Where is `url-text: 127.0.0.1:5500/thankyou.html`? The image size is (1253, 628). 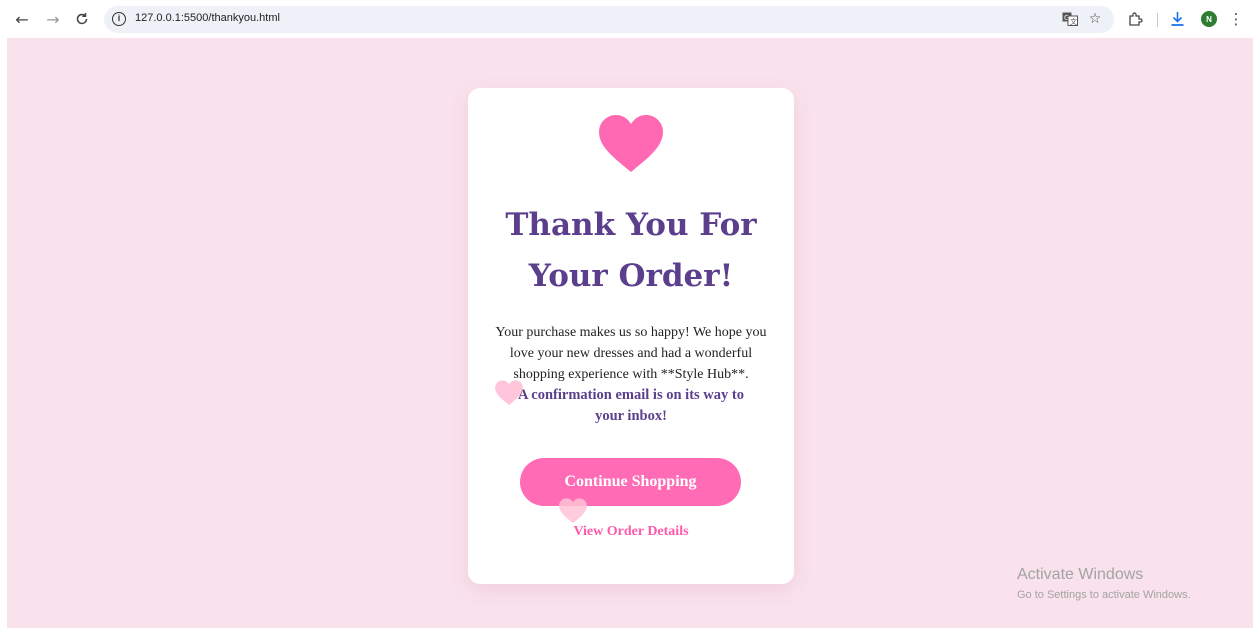
url-text: 127.0.0.1:5500/thankyou.html is located at coordinates (207, 18).